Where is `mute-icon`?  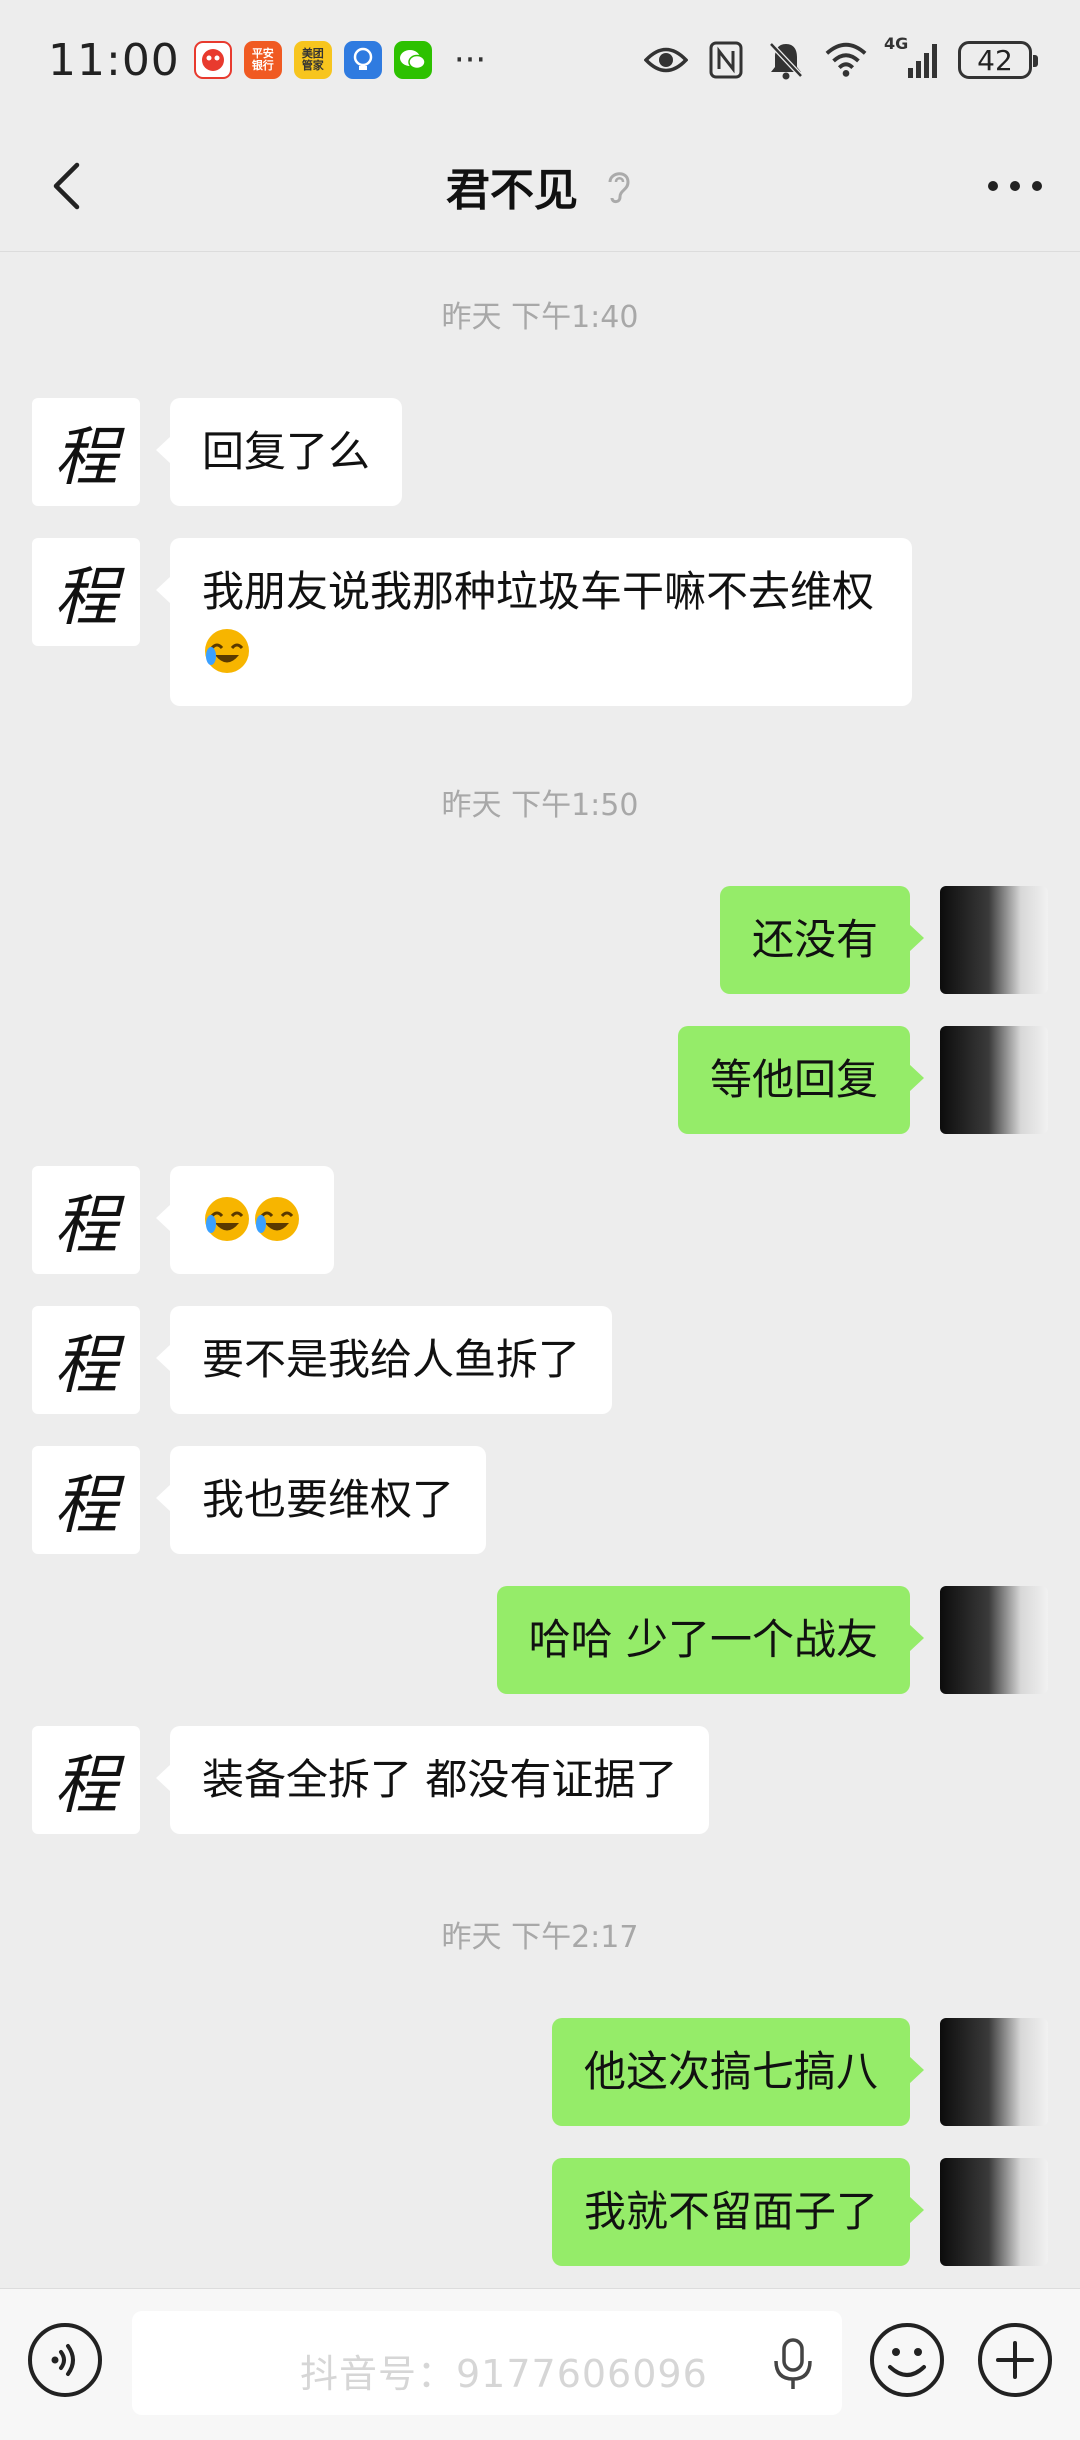 mute-icon is located at coordinates (786, 60).